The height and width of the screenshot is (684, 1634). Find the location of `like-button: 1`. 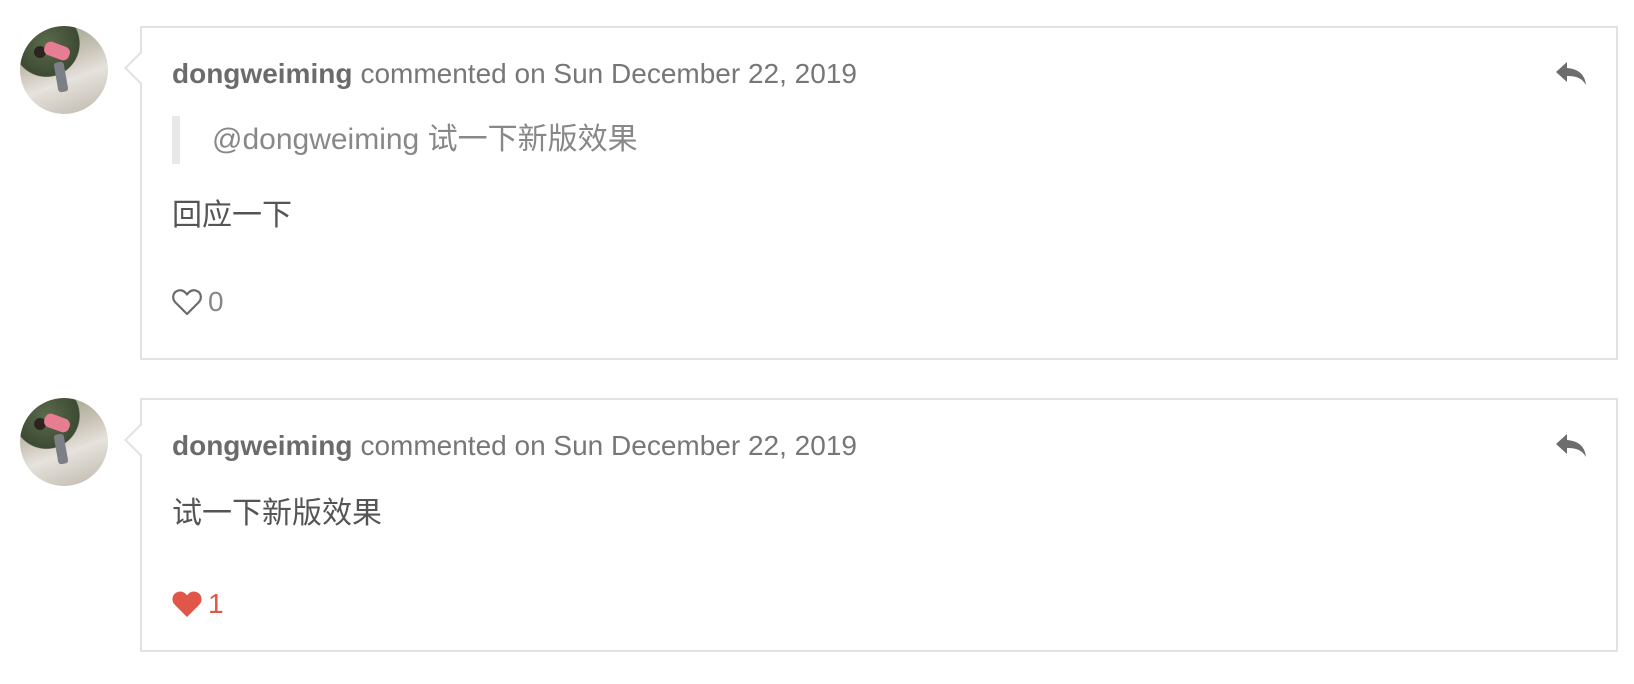

like-button: 1 is located at coordinates (198, 604).